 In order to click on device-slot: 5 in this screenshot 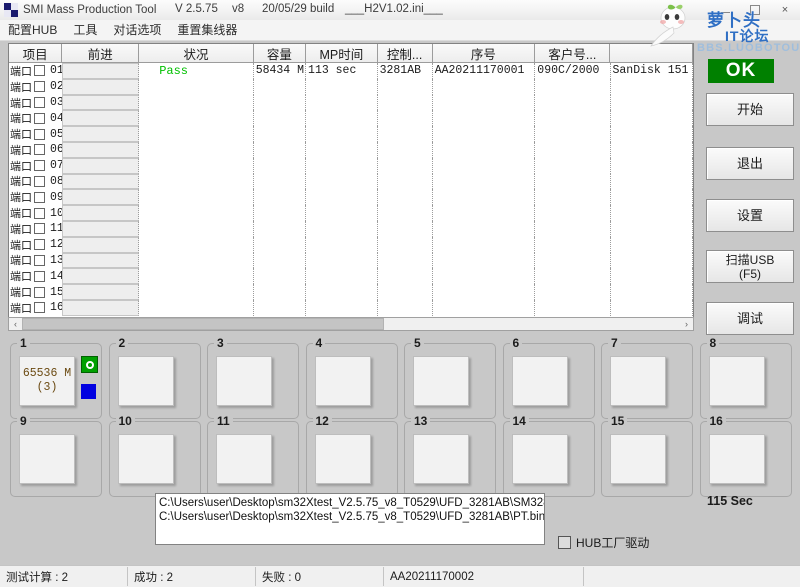, I will do `click(450, 377)`.